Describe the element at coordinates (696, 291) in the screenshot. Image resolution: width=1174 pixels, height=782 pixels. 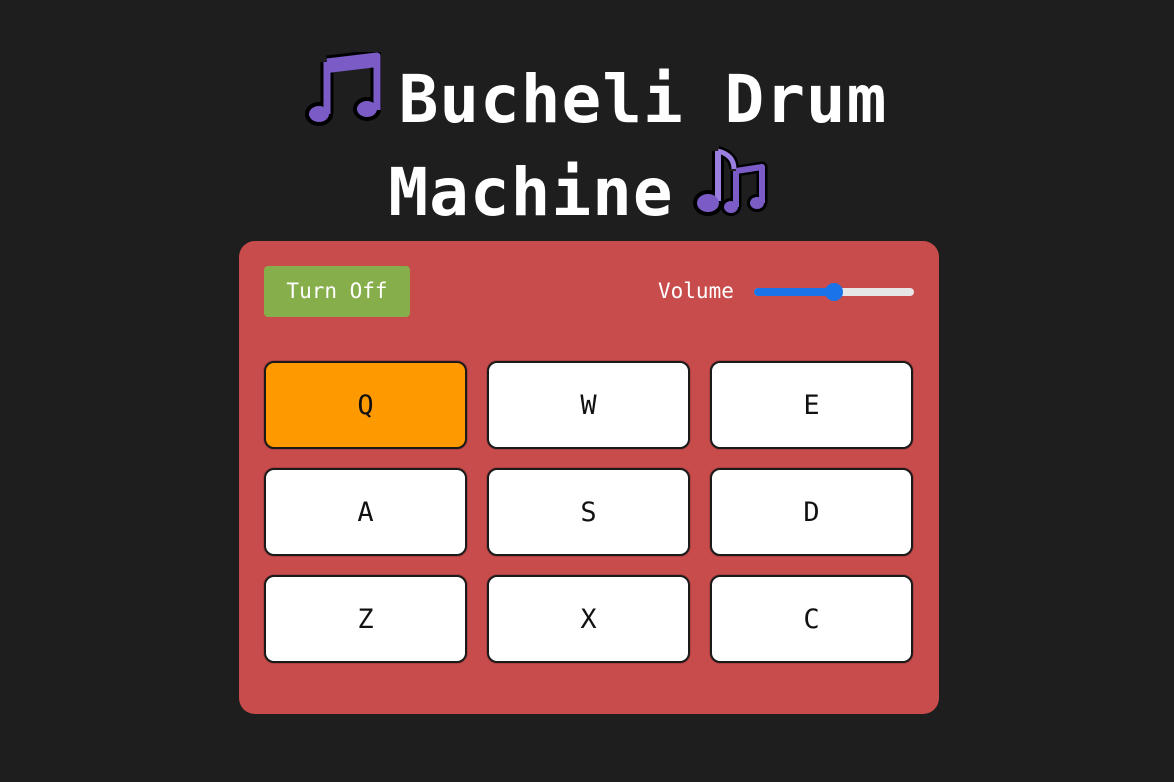
I see `volume-label: Volume` at that location.